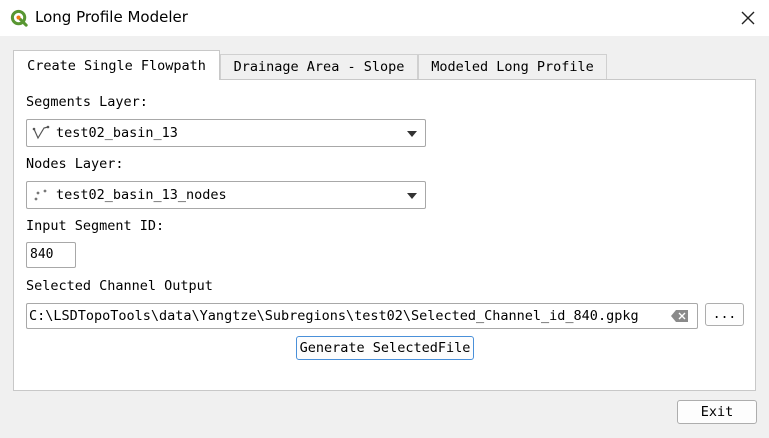 Image resolution: width=769 pixels, height=438 pixels. I want to click on segments-layer-label: Segments Layer:, so click(87, 102).